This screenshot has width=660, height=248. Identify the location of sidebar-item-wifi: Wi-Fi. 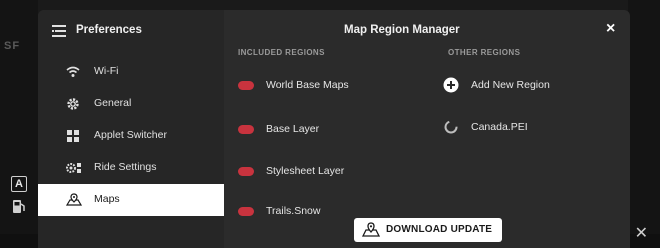
(131, 72).